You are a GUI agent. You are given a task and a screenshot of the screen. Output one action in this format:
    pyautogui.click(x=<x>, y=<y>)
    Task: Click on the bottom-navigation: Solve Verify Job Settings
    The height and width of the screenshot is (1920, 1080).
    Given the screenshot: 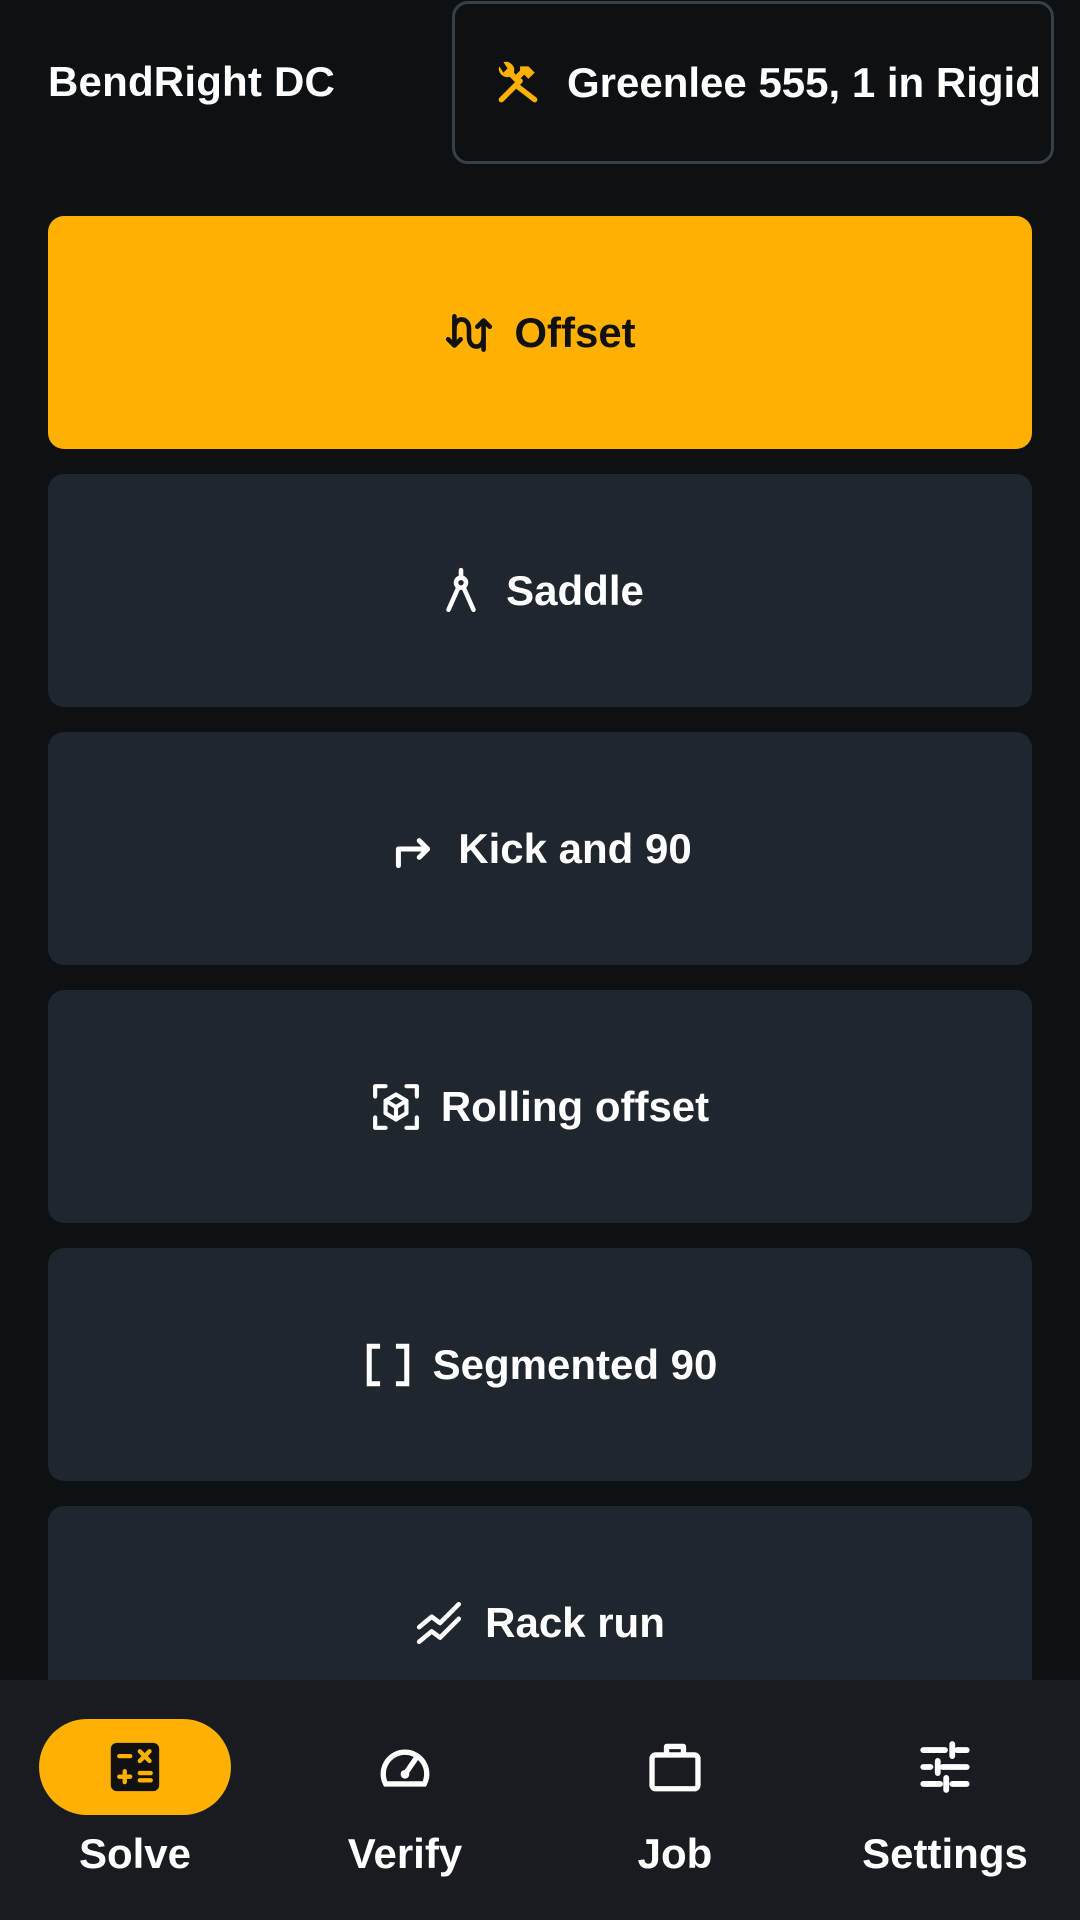 What is the action you would take?
    pyautogui.click(x=540, y=1800)
    